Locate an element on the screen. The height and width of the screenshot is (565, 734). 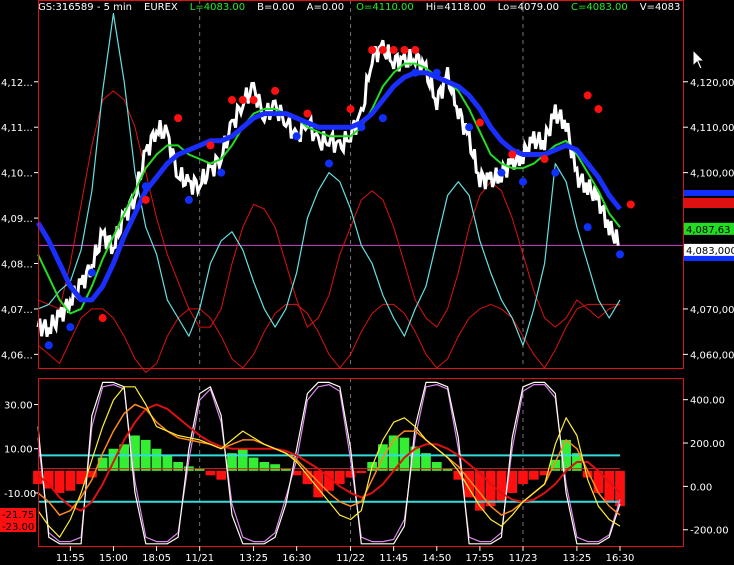
osc-tick-label-left: 30.00 is located at coordinates (18, 406).